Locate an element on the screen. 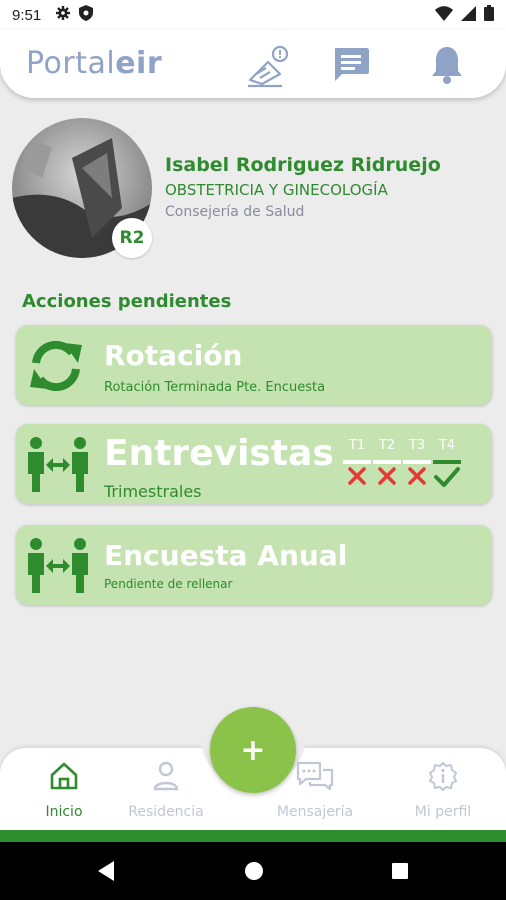  status-time: 9:51 is located at coordinates (27, 15).